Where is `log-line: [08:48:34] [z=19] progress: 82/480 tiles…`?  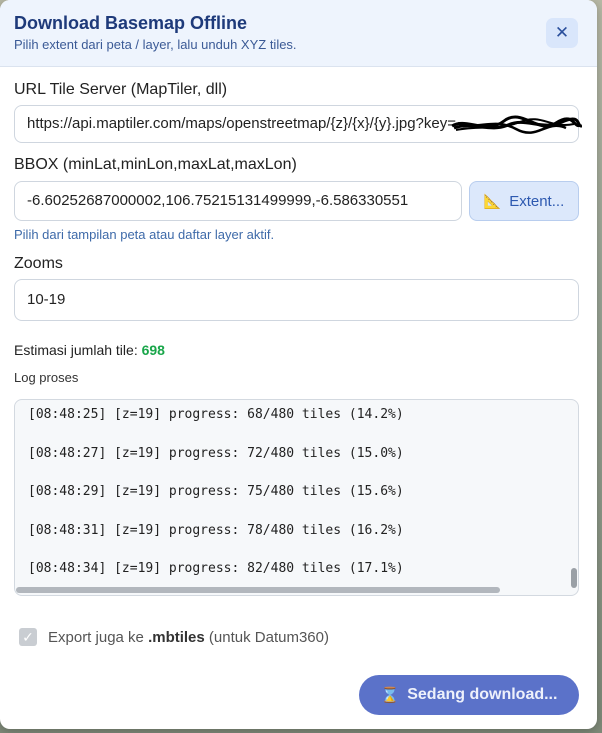 log-line: [08:48:34] [z=19] progress: 82/480 tiles… is located at coordinates (216, 568).